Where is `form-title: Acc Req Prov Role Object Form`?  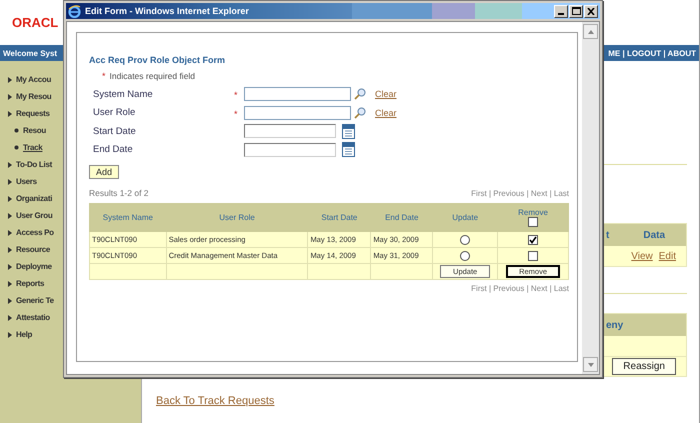
form-title: Acc Req Prov Role Object Form is located at coordinates (157, 60).